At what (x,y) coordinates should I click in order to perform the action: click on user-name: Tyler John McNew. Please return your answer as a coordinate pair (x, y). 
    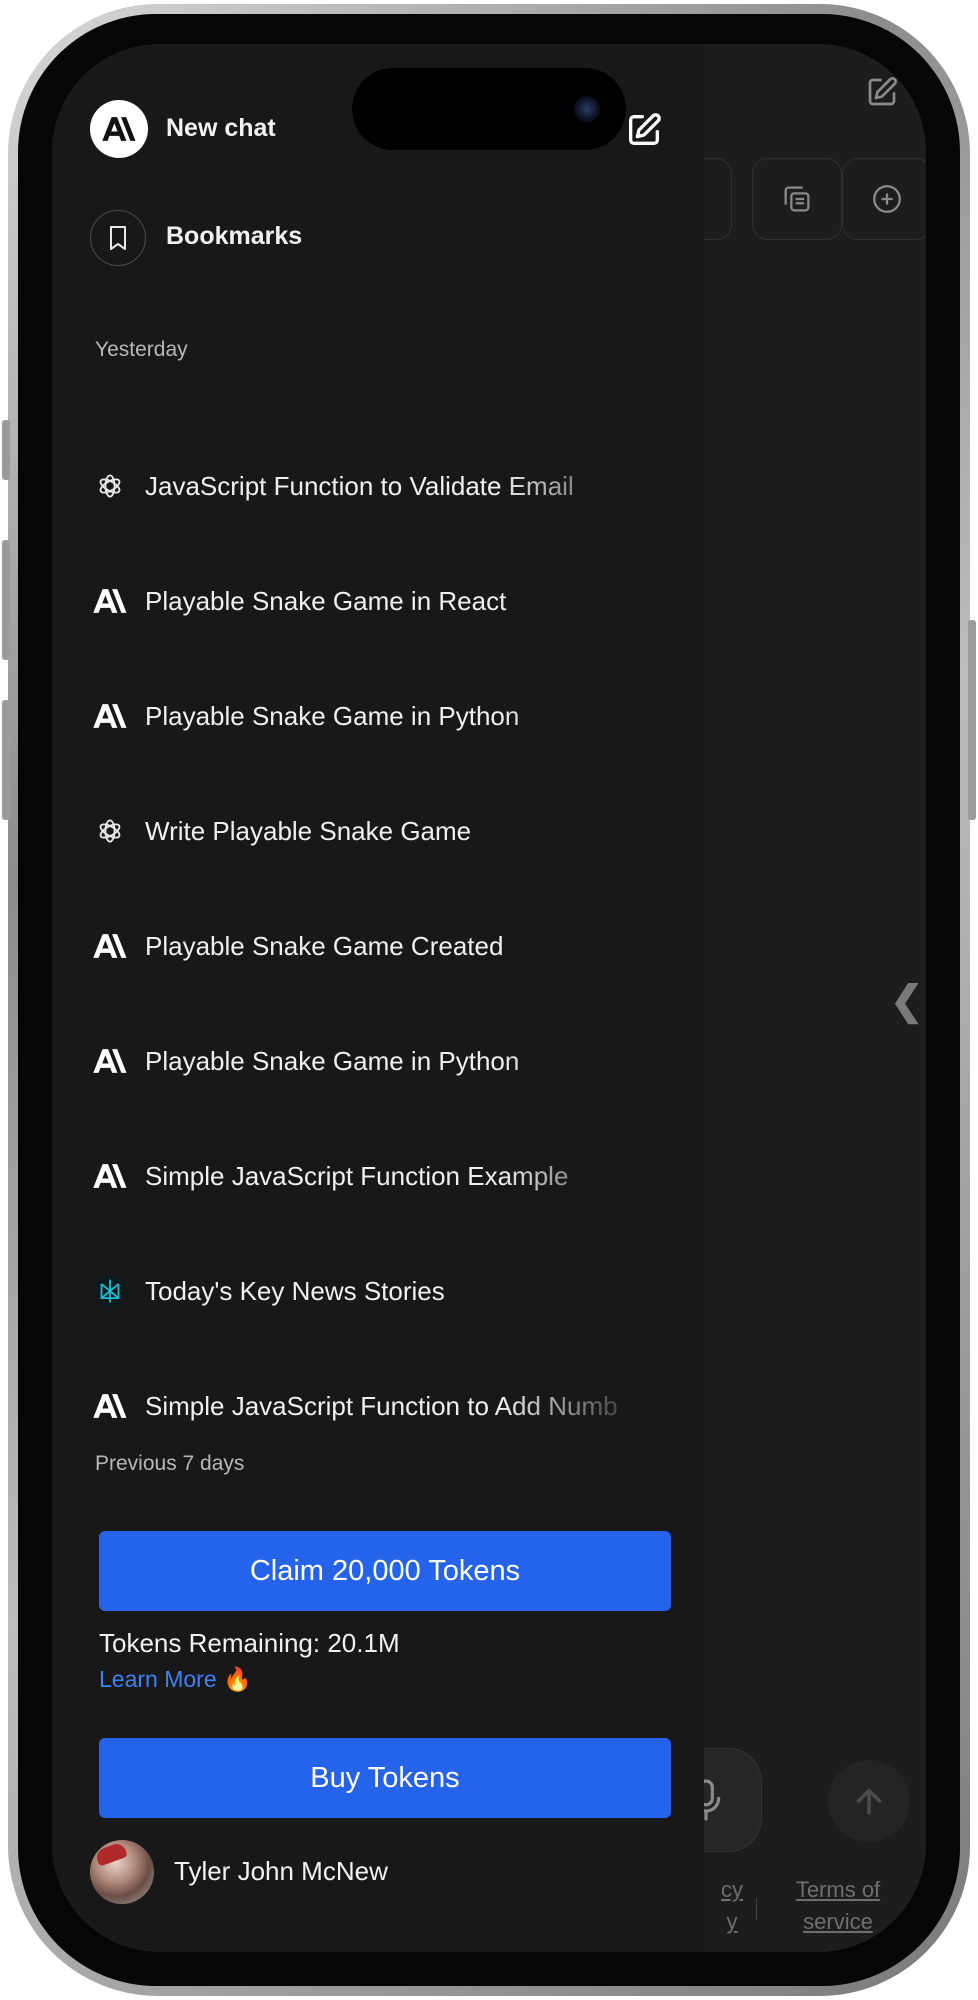
    Looking at the image, I should click on (281, 1871).